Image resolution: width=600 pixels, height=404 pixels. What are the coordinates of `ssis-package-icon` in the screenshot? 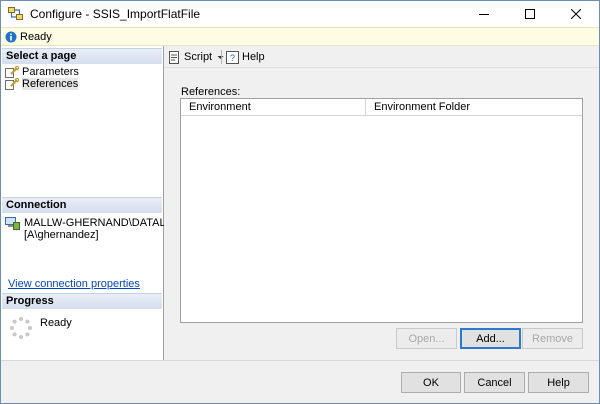 It's located at (15, 13).